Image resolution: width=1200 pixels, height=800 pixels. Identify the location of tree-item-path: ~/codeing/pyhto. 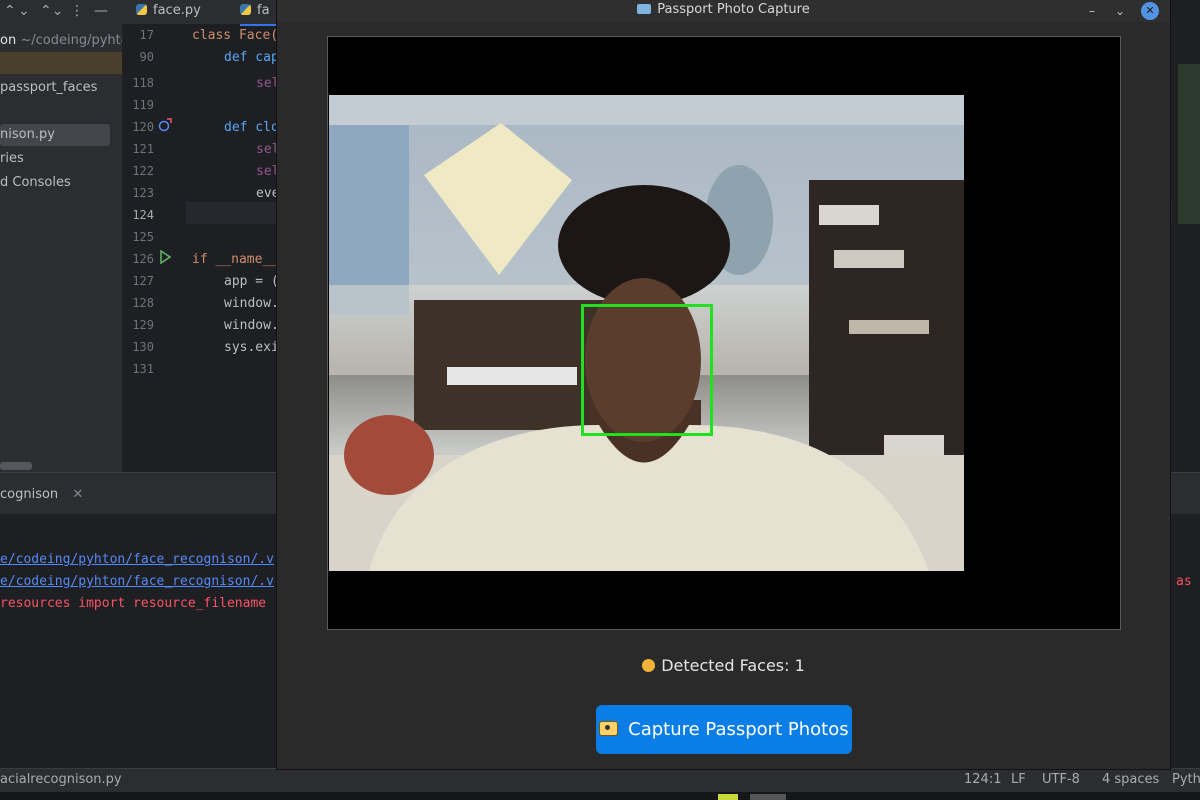
(71, 40).